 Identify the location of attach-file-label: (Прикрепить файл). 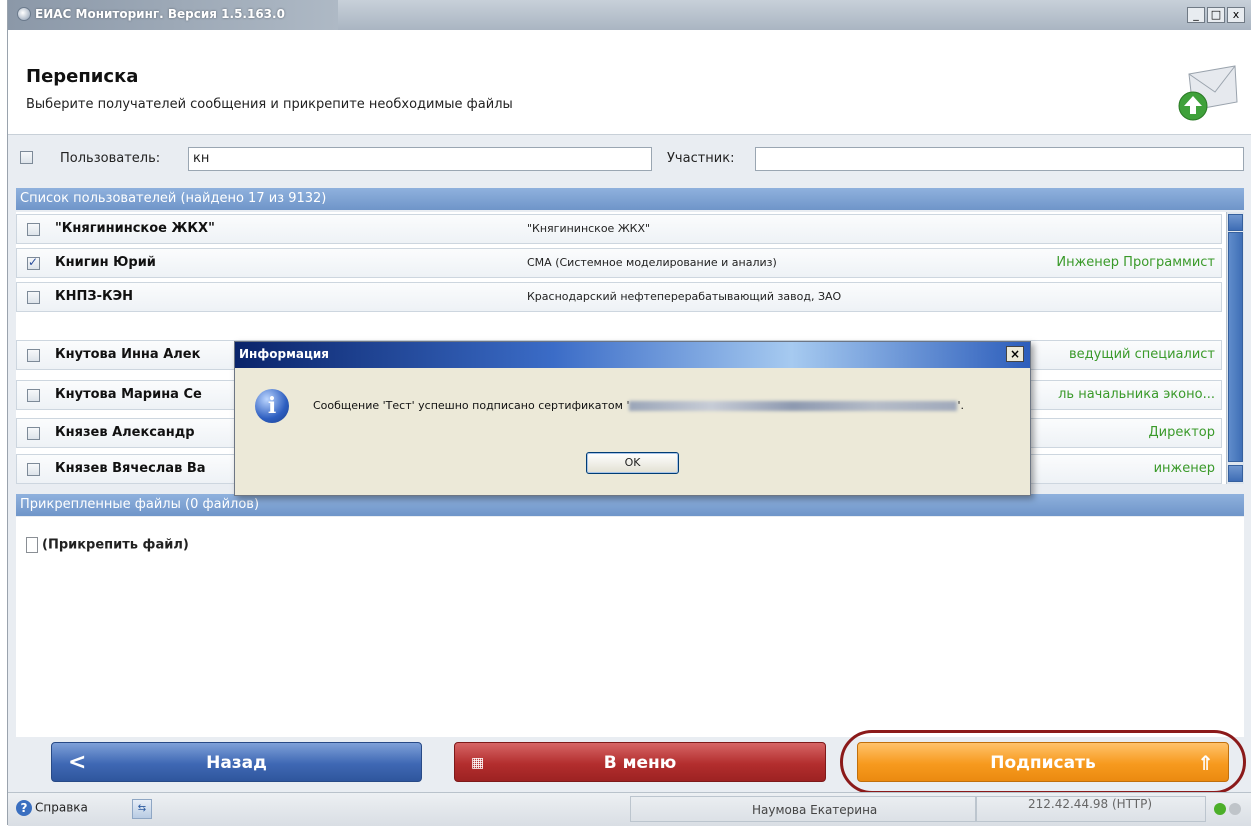
(115, 545).